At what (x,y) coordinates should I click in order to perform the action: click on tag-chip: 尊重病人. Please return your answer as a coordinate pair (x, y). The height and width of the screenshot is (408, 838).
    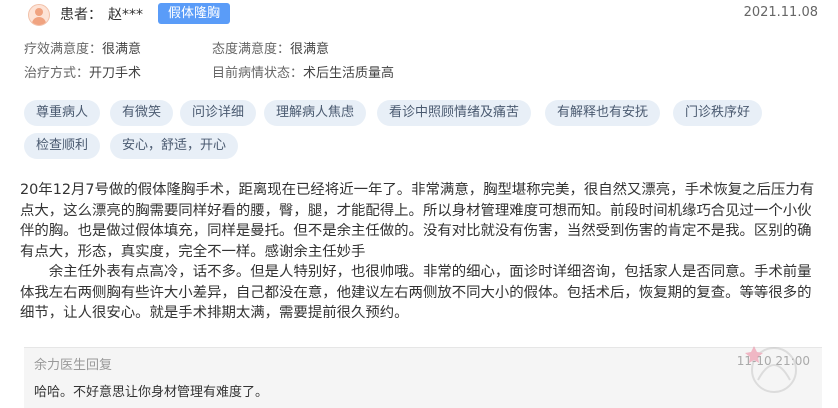
    Looking at the image, I should click on (62, 113).